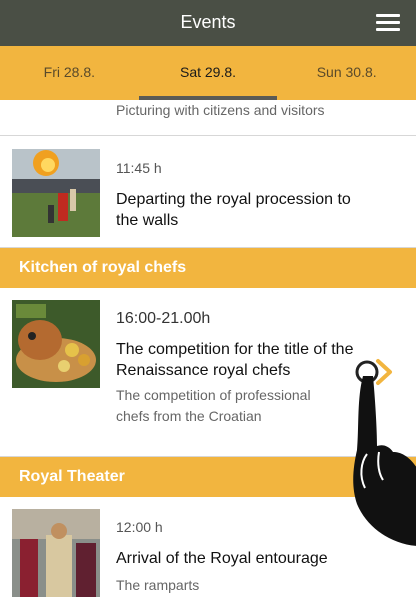 The width and height of the screenshot is (416, 614). I want to click on event-time: 12:00 h, so click(139, 527).